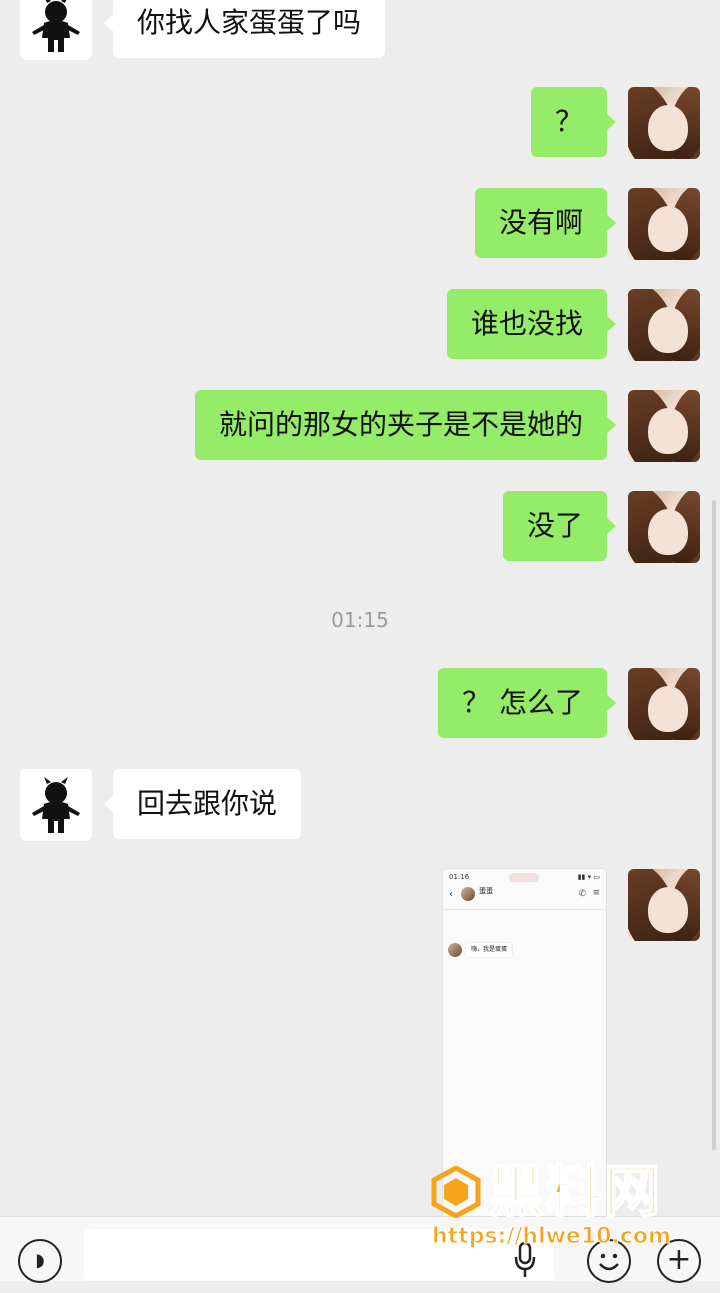 This screenshot has width=720, height=1293. Describe the element at coordinates (596, 893) in the screenshot. I see `menu-icon: ≡` at that location.